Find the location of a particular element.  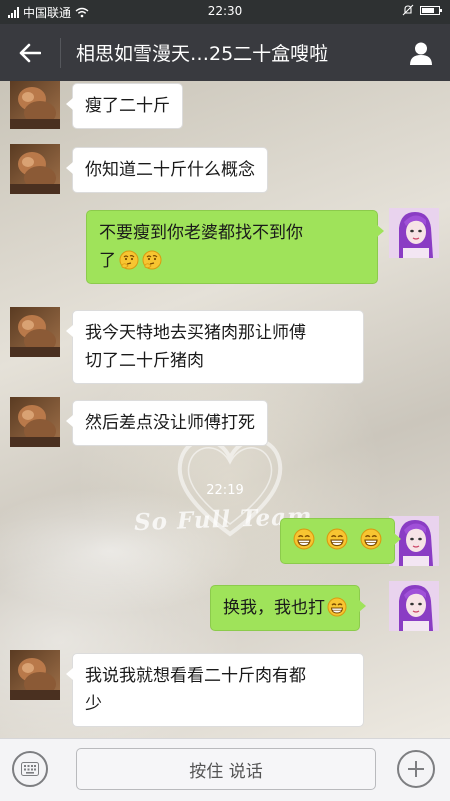

status-bar: 中国联通 22:30 is located at coordinates (225, 12).